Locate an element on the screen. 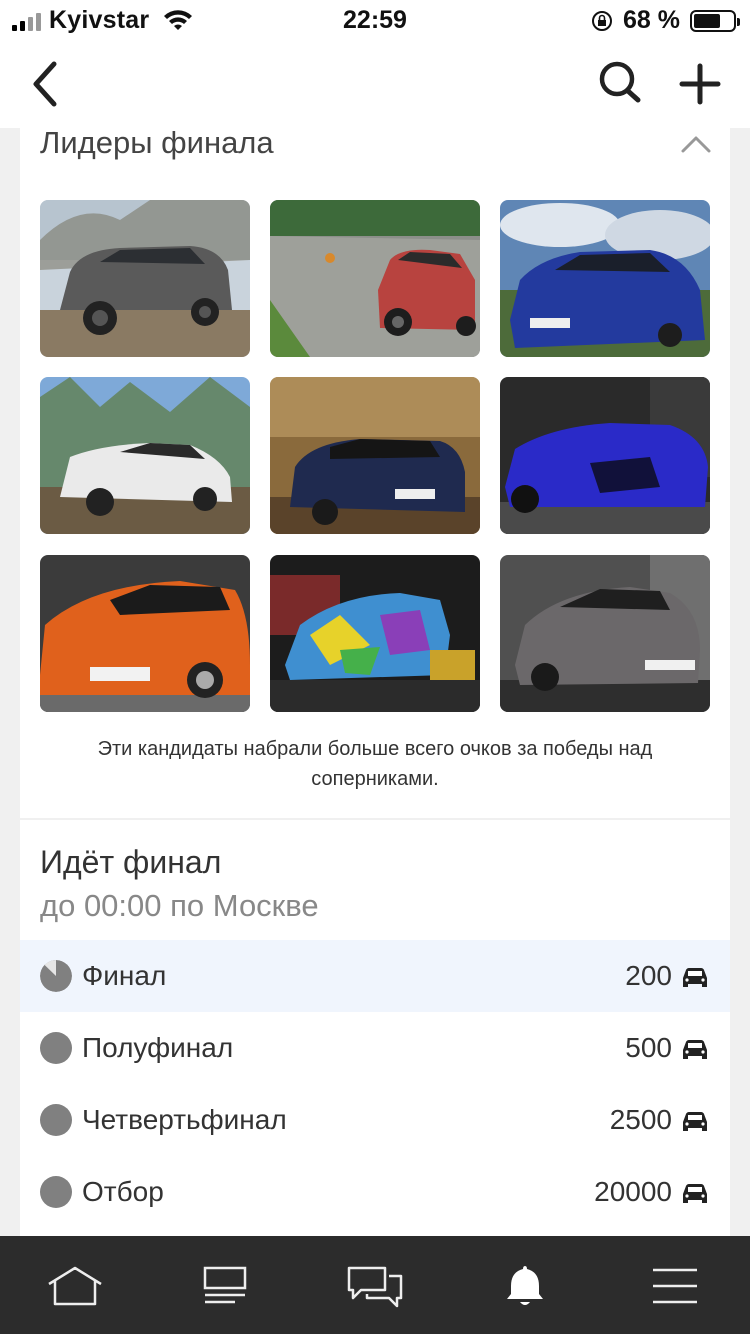 Image resolution: width=750 pixels, height=1334 pixels. blue-convertible-photo is located at coordinates (605, 455).